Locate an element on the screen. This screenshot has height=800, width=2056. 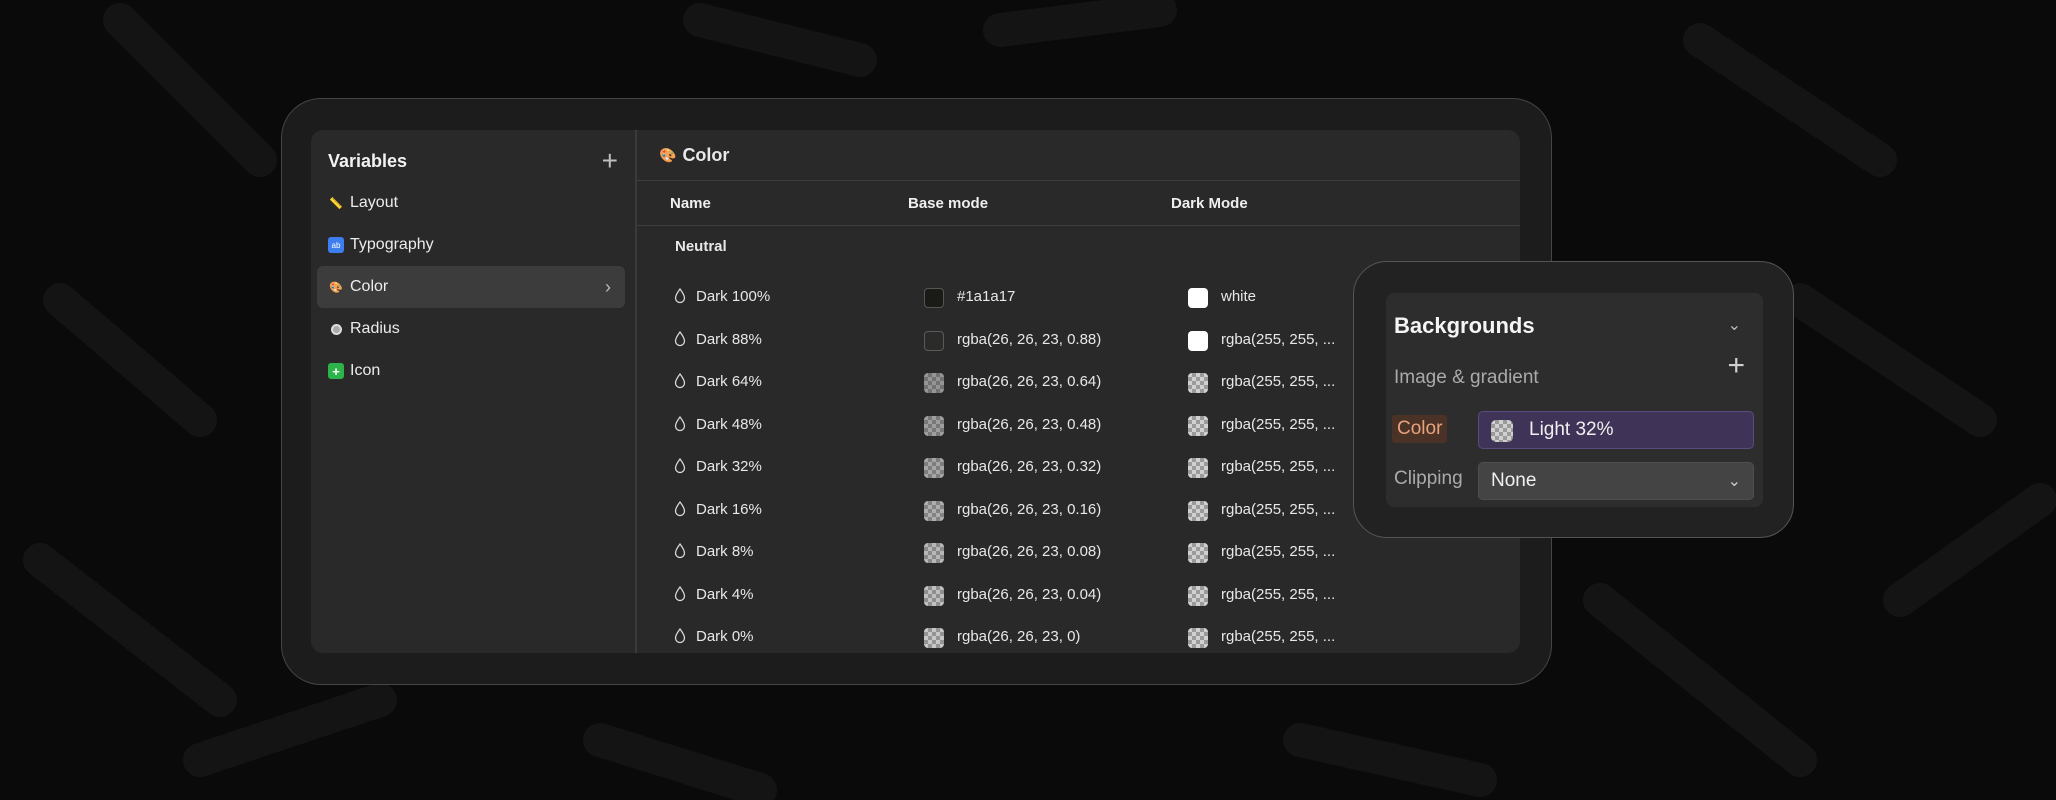
base-mode-value: rgba(26, 26, 23, 0.48) is located at coordinates (1029, 424).